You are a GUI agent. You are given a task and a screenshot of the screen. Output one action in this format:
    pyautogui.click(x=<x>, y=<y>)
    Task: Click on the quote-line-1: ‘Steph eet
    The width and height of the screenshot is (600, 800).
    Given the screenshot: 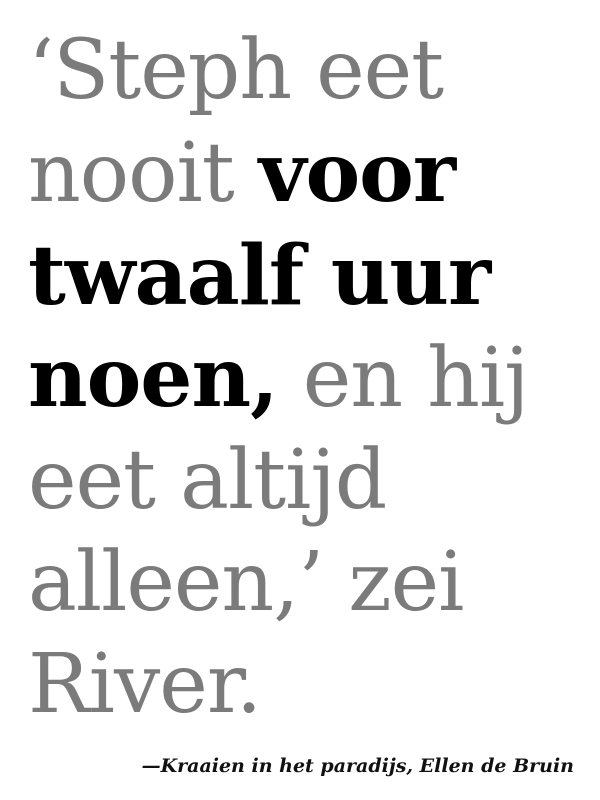 What is the action you would take?
    pyautogui.click(x=236, y=70)
    